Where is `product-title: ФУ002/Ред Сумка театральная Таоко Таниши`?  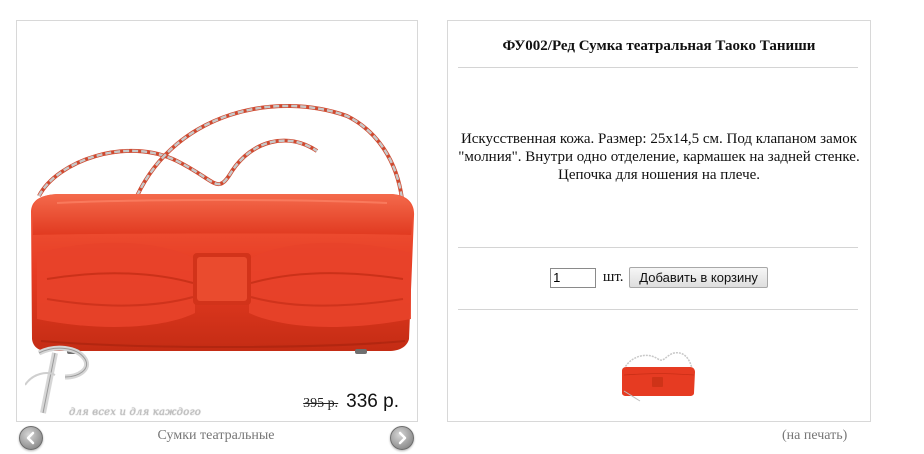 product-title: ФУ002/Ред Сумка театральная Таоко Таниши is located at coordinates (659, 46).